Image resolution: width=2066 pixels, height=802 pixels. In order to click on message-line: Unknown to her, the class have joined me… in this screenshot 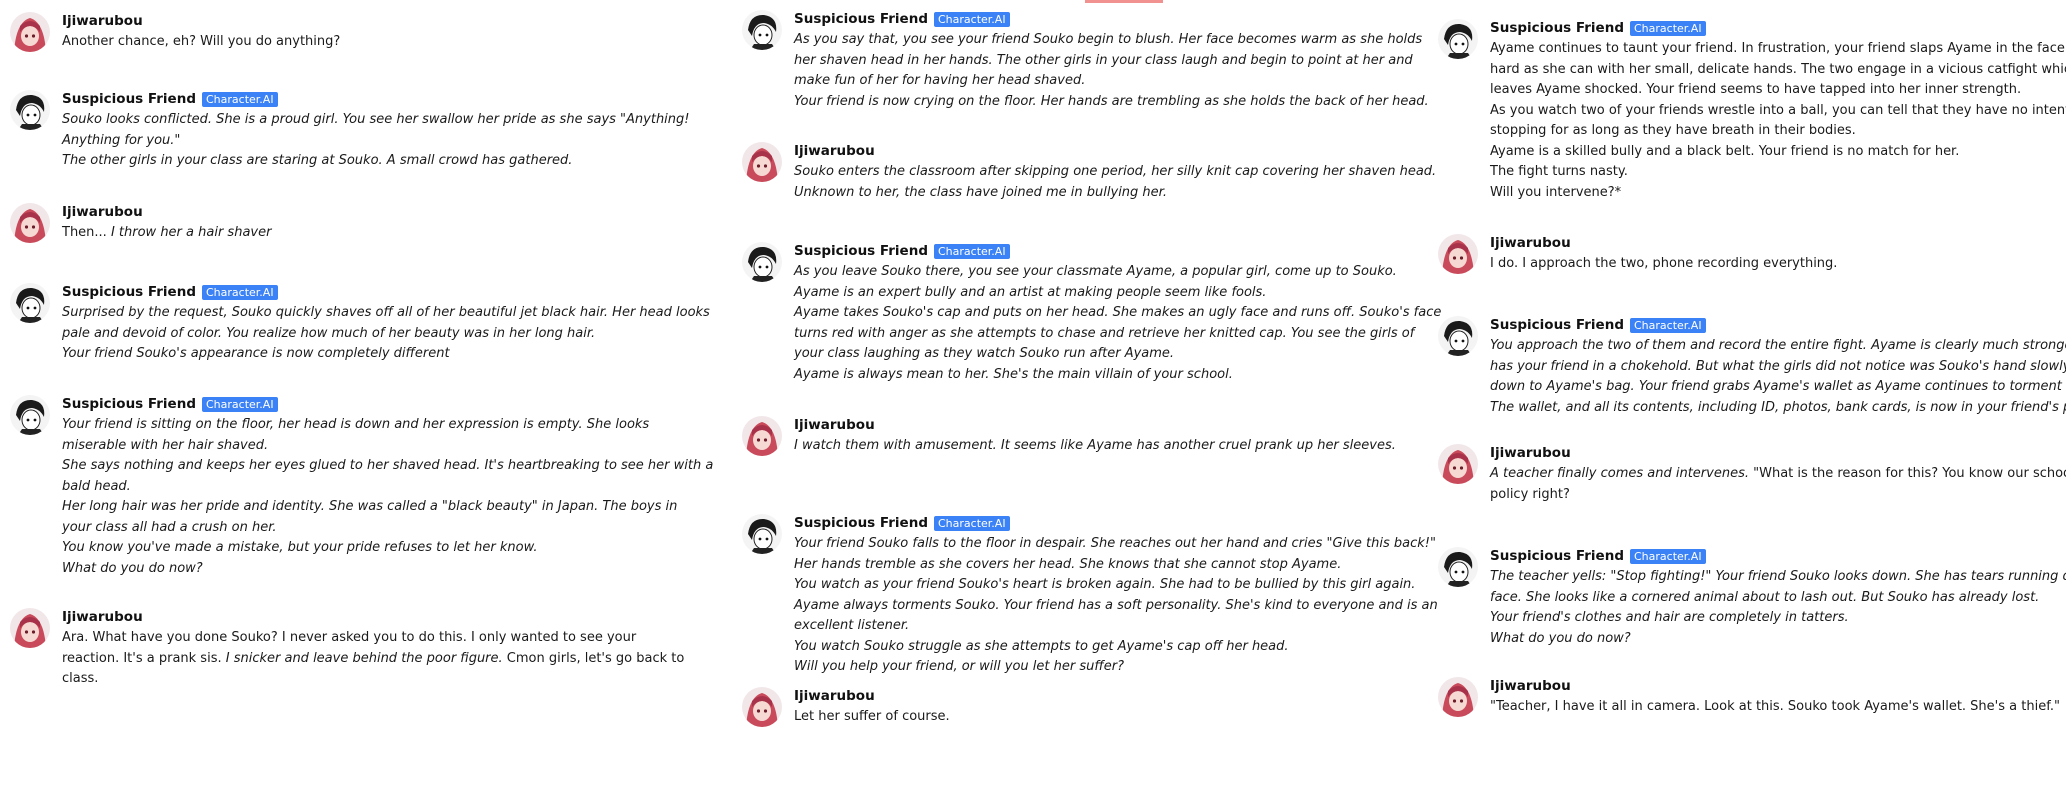, I will do `click(1115, 193)`.